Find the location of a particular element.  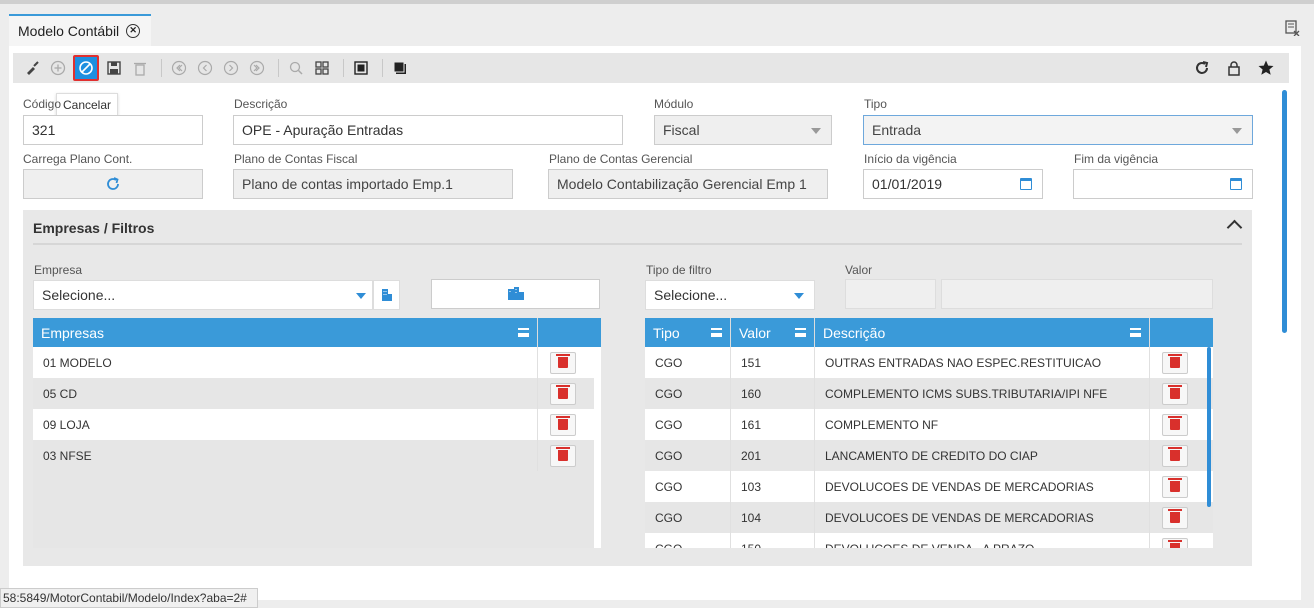

toolbar-right is located at coordinates (1236, 68).